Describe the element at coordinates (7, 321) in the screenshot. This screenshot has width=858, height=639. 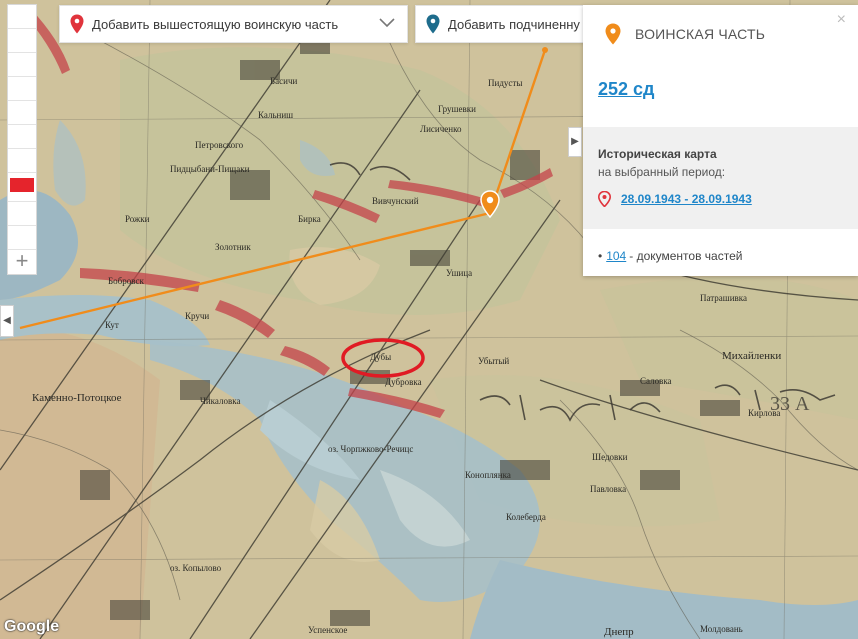
I see `collapse-left-button: ◀` at that location.